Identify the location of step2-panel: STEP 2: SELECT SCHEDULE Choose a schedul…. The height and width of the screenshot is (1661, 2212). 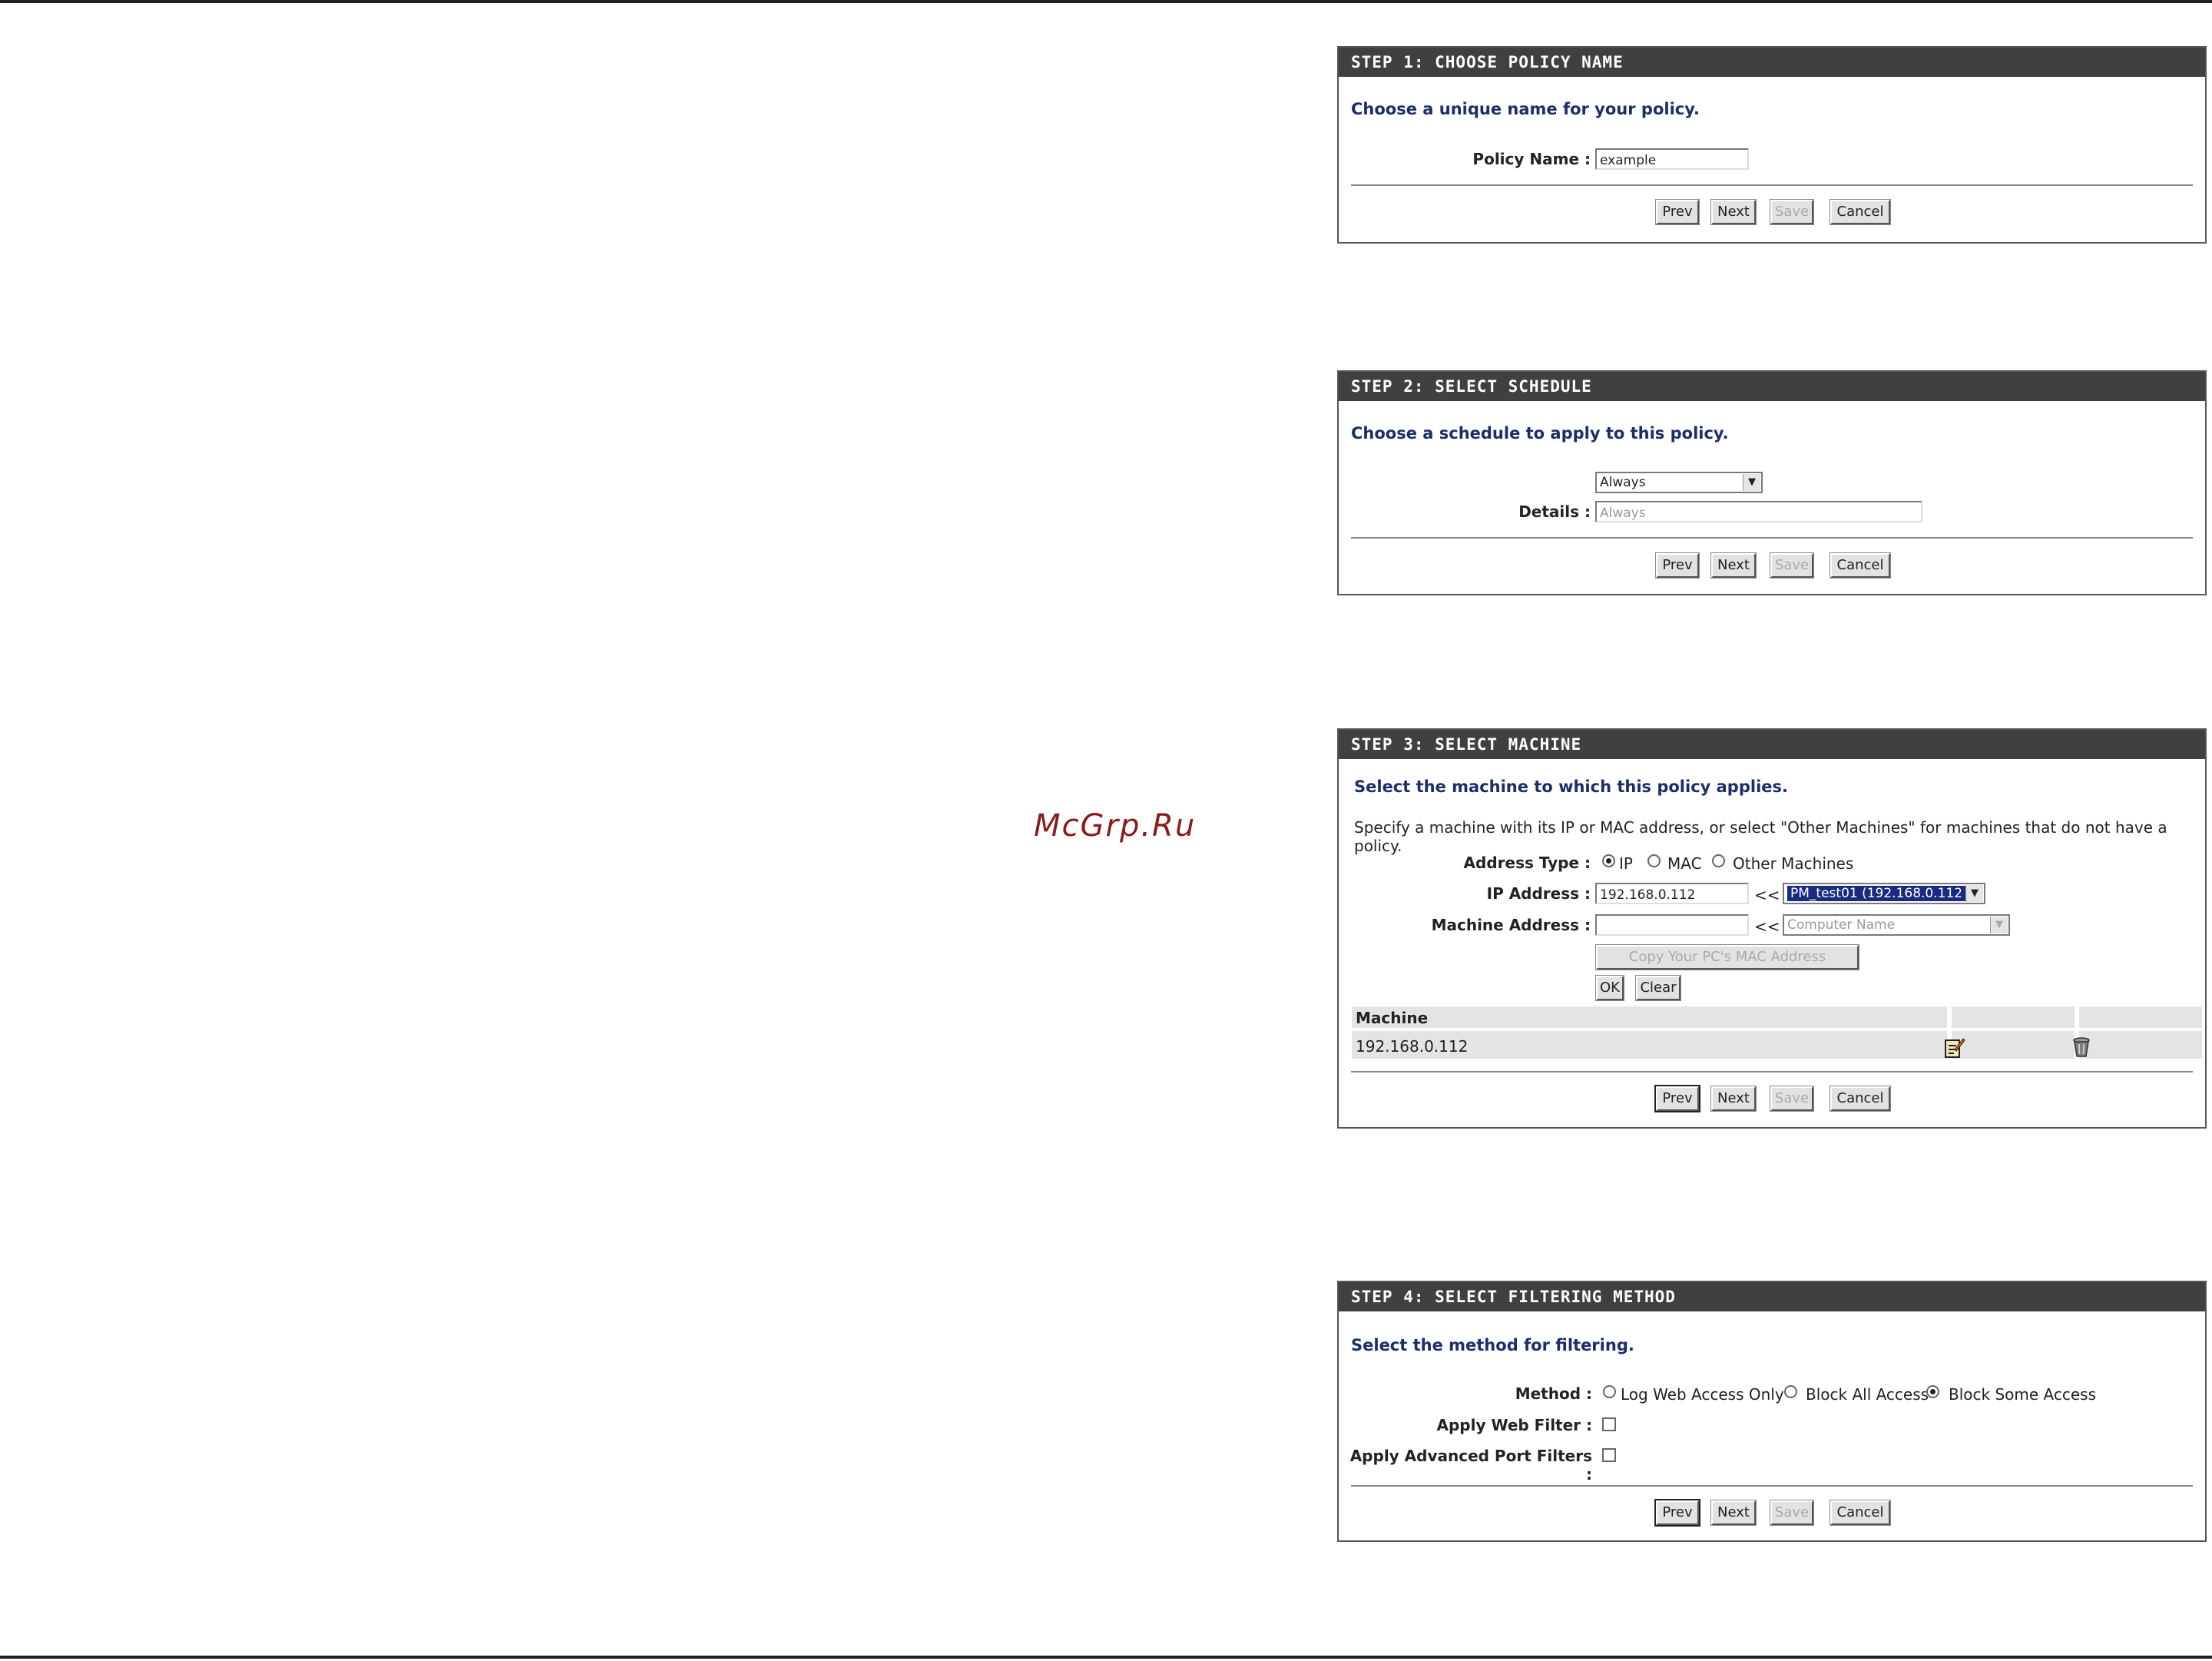
(1772, 482).